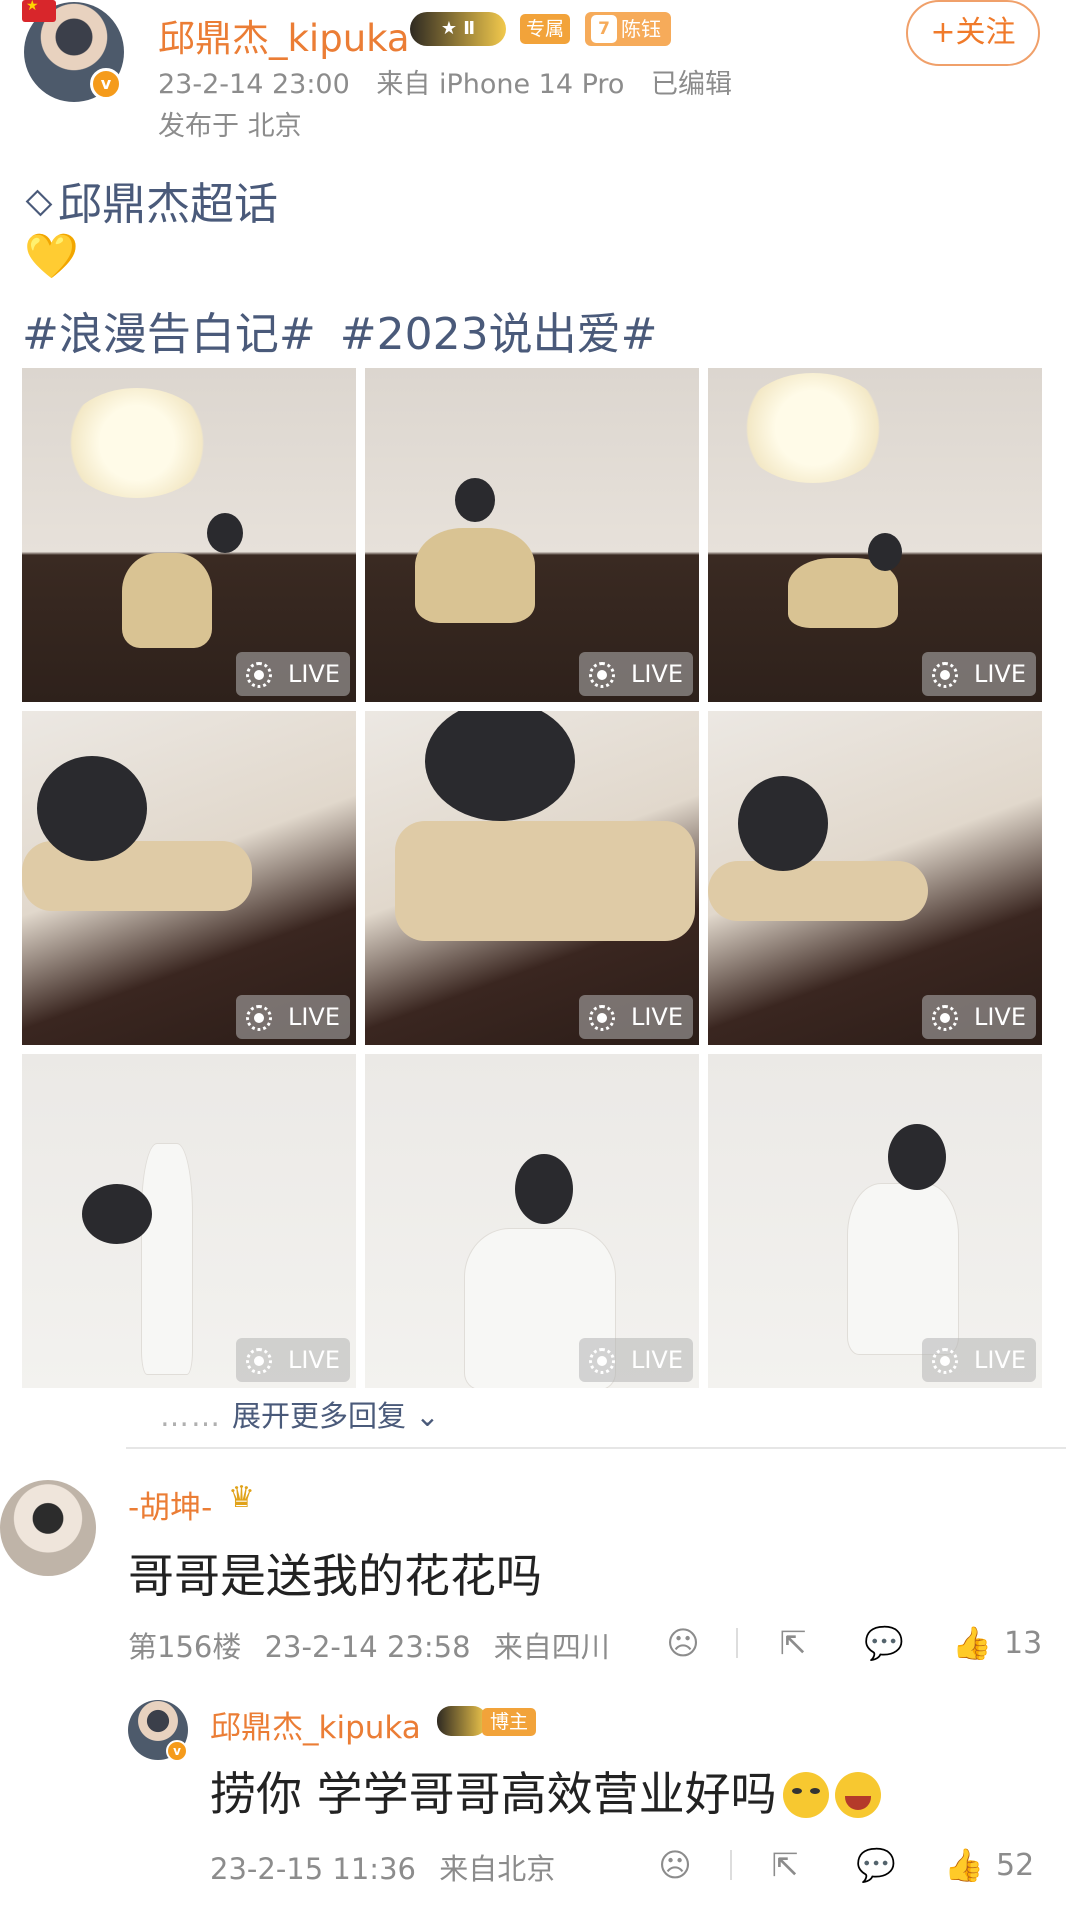  What do you see at coordinates (540, 1866) in the screenshot?
I see `reply-actions: ☹ ⇱ 💬 👍 52` at bounding box center [540, 1866].